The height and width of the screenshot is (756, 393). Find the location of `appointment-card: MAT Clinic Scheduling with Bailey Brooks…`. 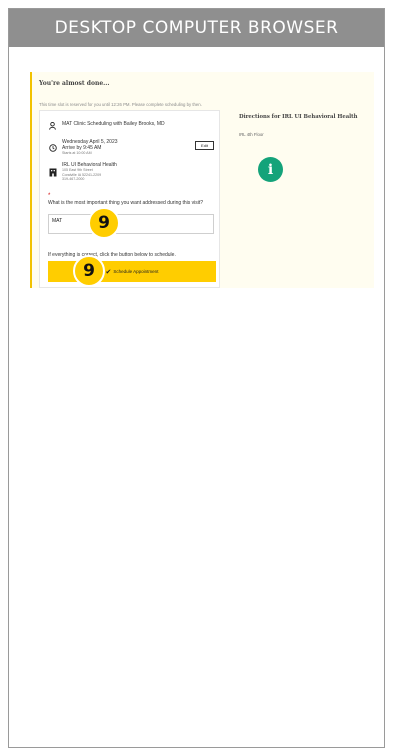

appointment-card: MAT Clinic Scheduling with Bailey Brooks… is located at coordinates (129, 199).